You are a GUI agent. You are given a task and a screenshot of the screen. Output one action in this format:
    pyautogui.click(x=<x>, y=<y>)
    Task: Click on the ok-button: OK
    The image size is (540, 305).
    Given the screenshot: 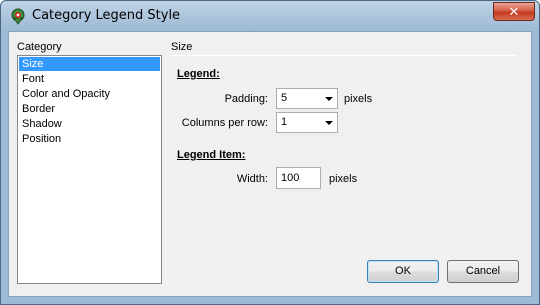 What is the action you would take?
    pyautogui.click(x=403, y=271)
    